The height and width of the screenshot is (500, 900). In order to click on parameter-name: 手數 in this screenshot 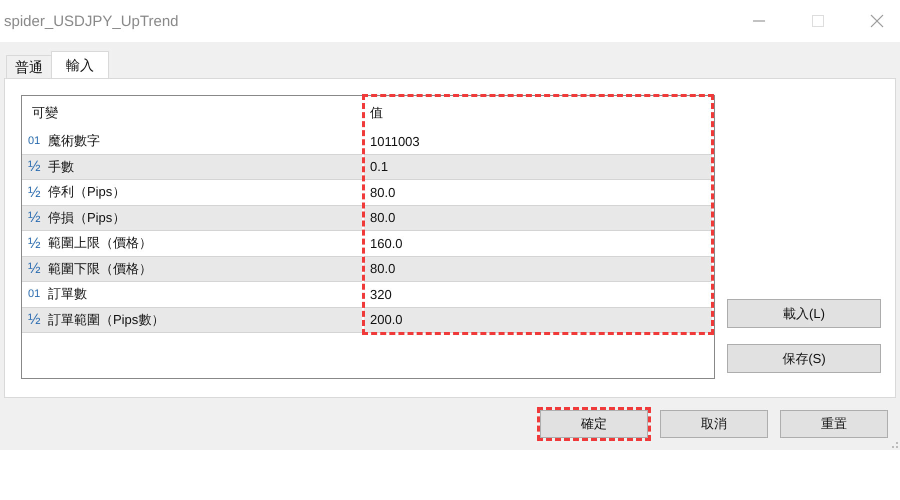, I will do `click(61, 167)`.